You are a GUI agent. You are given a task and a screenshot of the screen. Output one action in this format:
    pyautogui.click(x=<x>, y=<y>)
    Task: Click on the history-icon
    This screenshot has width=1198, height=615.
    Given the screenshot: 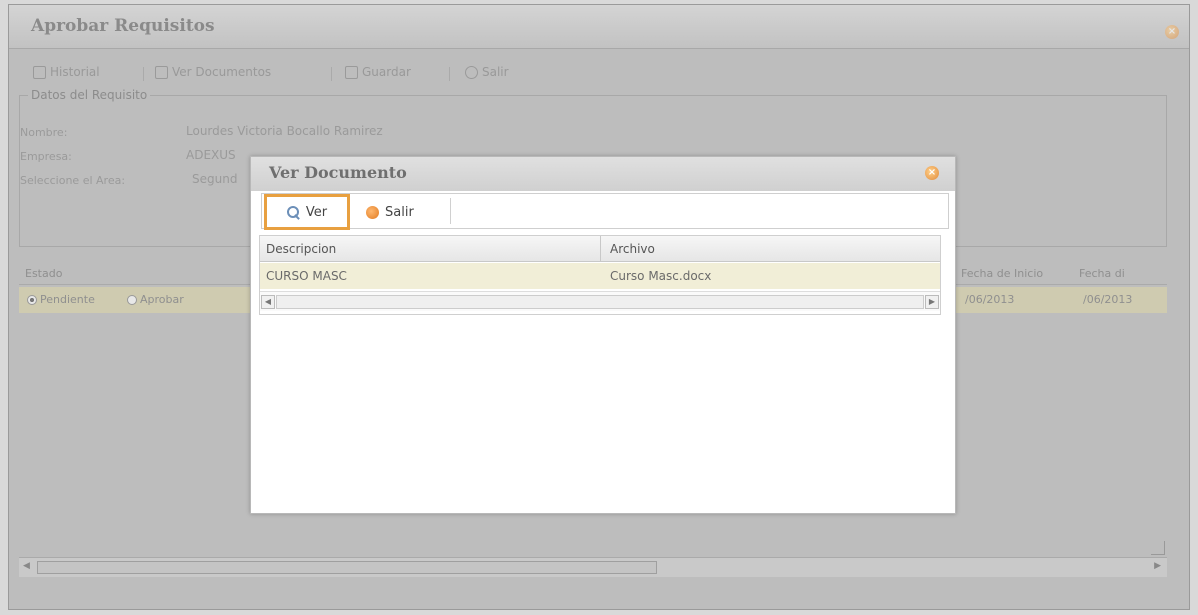 What is the action you would take?
    pyautogui.click(x=39, y=72)
    